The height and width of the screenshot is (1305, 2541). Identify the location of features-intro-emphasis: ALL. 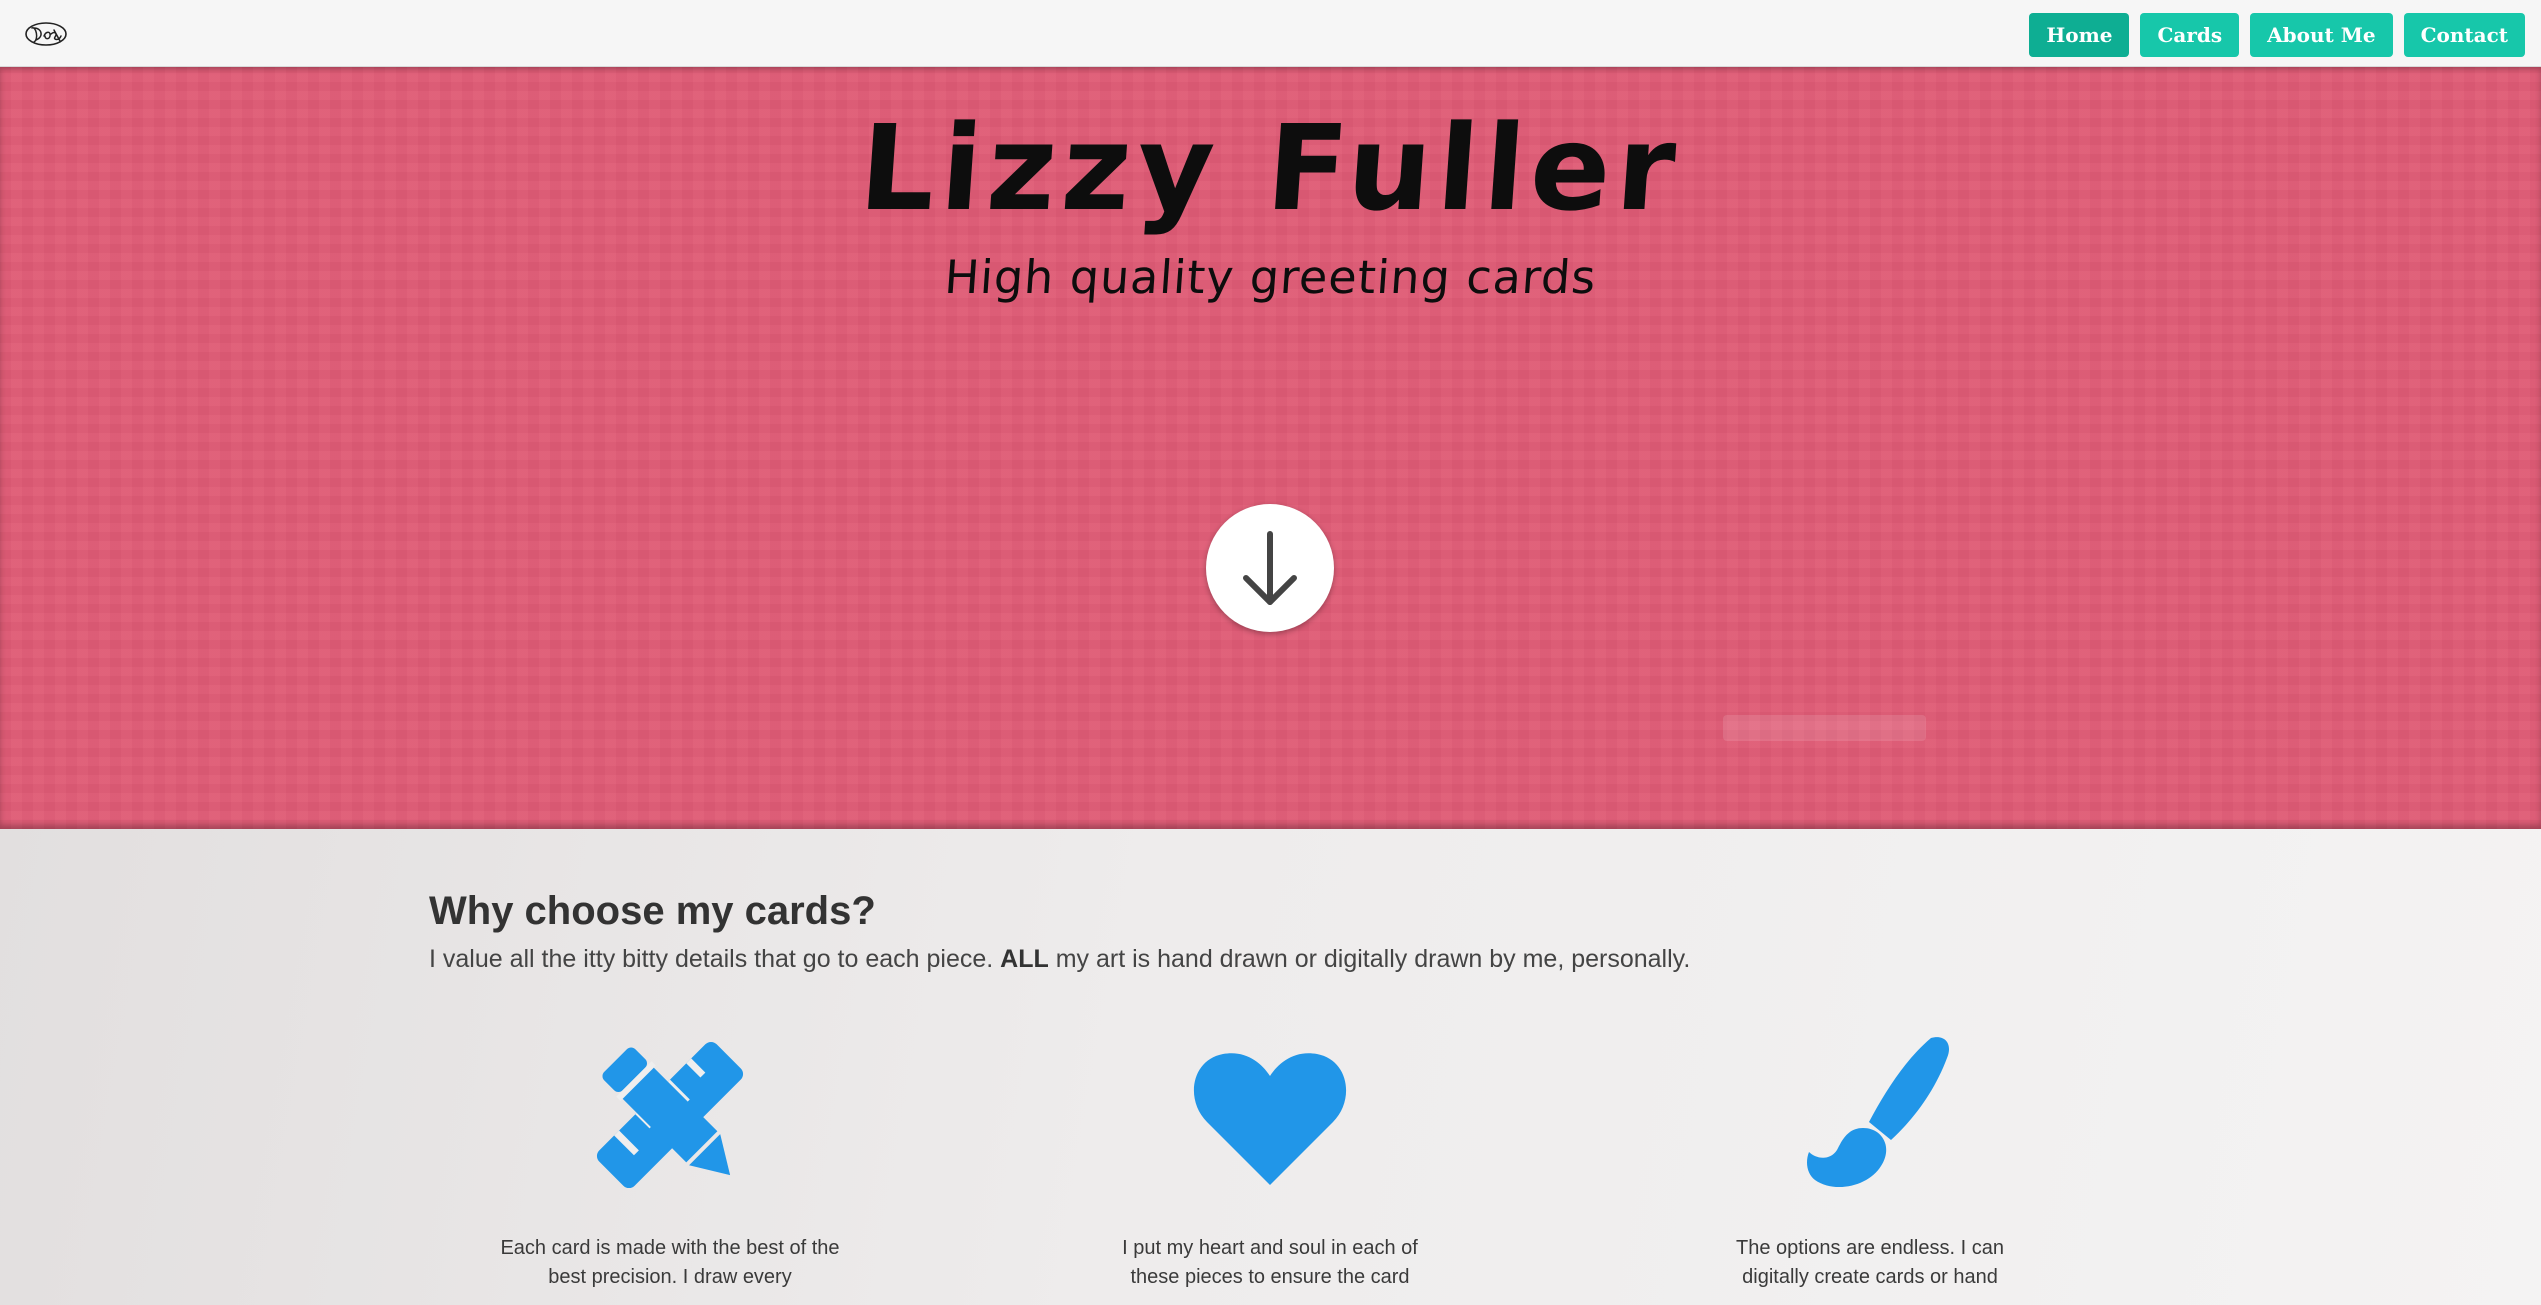
(1024, 959).